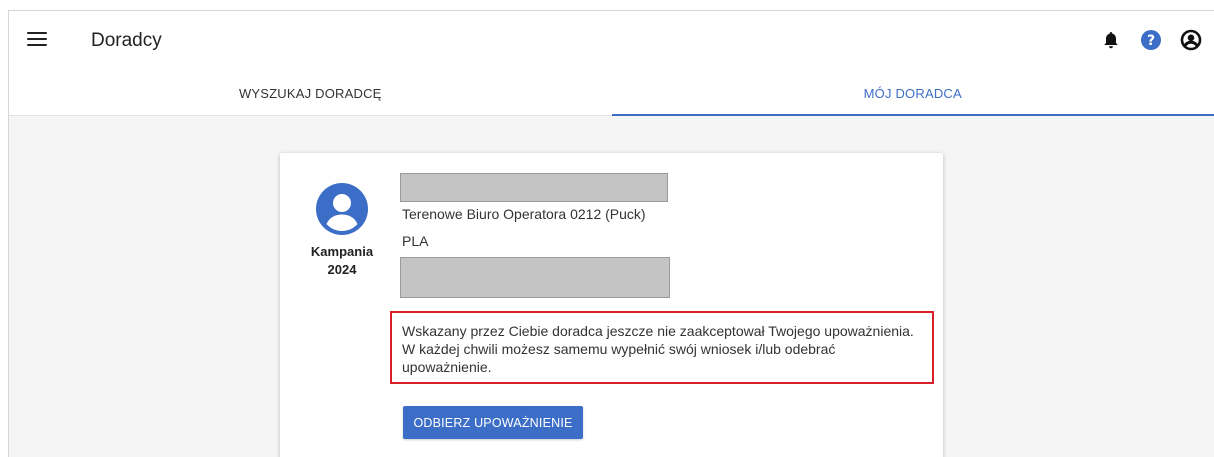  I want to click on revoke-authorization-button: ODBIERZ UPOWAŻNIENIE, so click(493, 422).